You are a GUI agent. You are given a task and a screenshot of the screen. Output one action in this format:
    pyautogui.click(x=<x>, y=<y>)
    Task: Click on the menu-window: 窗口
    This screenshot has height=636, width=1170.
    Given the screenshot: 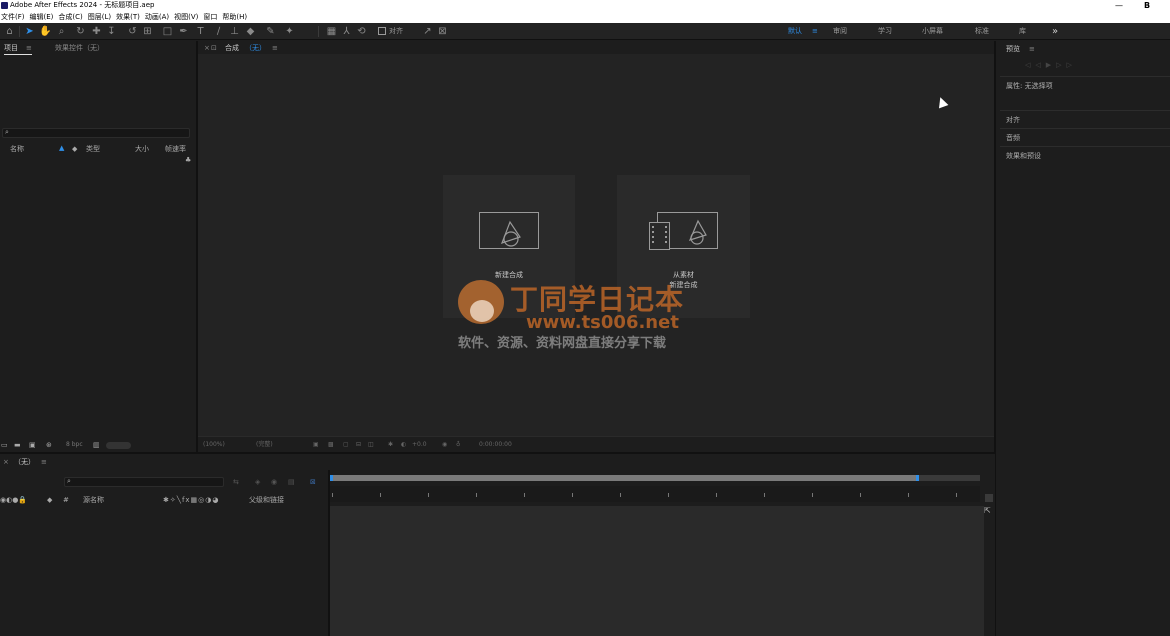 What is the action you would take?
    pyautogui.click(x=211, y=17)
    